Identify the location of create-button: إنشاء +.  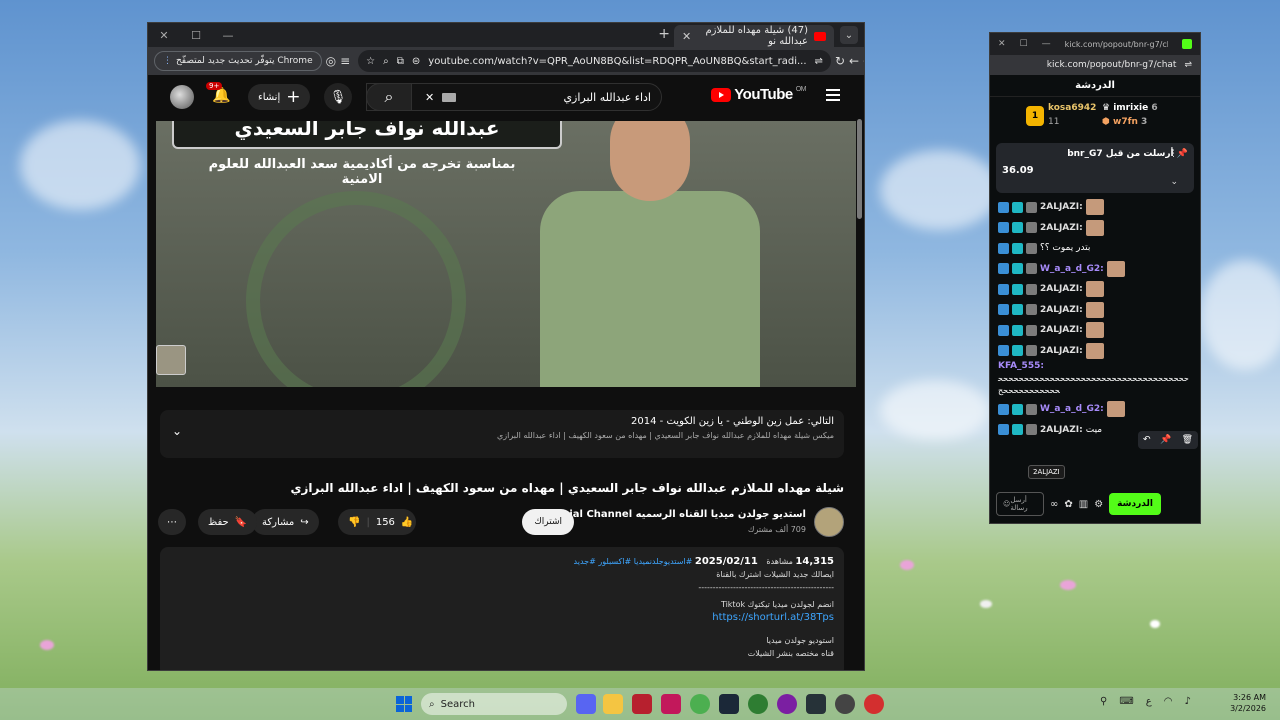
(279, 97).